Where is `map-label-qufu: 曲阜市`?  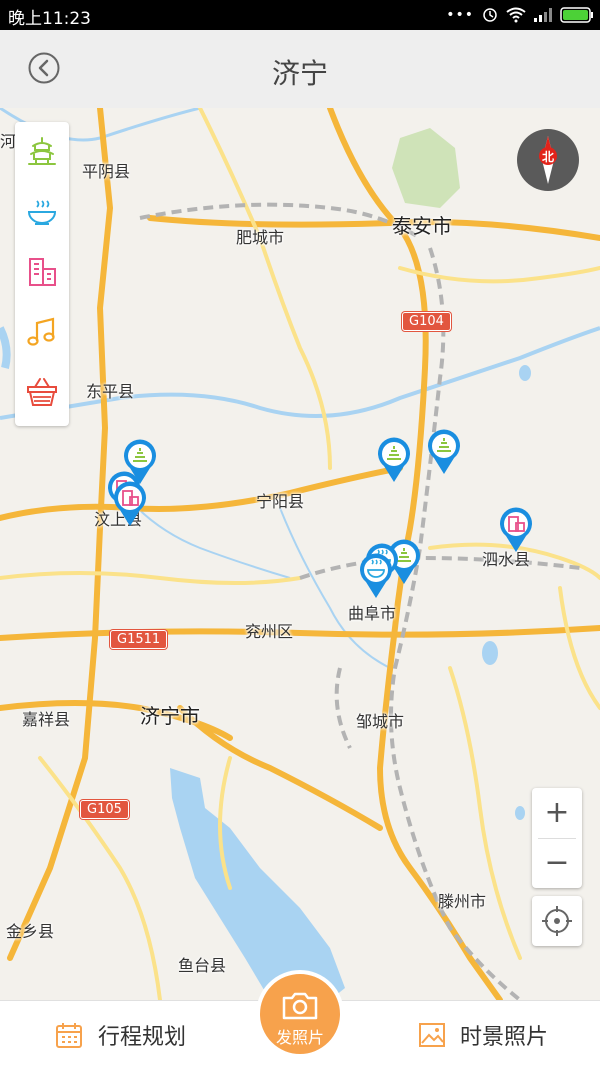
map-label-qufu: 曲阜市 is located at coordinates (372, 613).